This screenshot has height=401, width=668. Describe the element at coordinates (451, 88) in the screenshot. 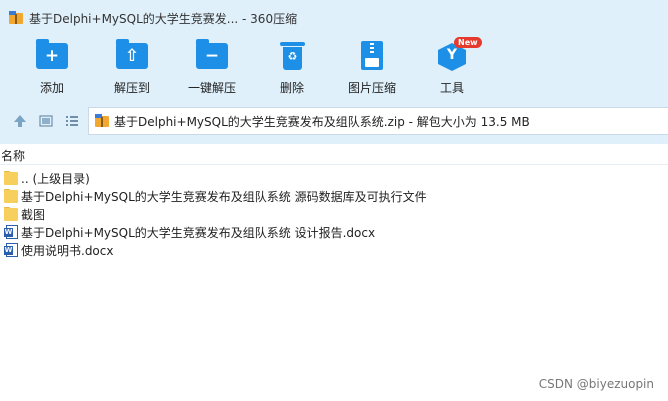

I see `tools-label: 工具` at that location.